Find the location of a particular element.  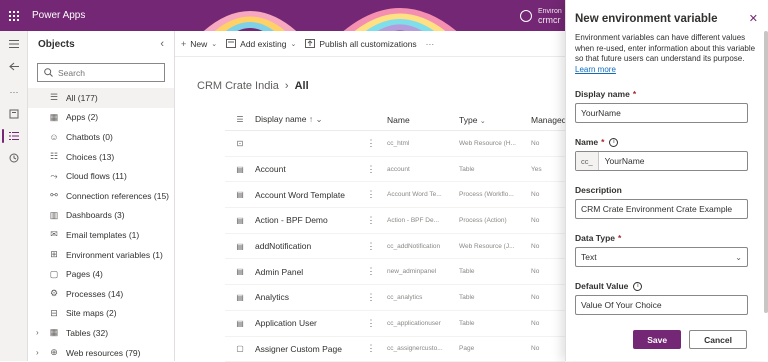

environment-name: crmcr is located at coordinates (550, 20).